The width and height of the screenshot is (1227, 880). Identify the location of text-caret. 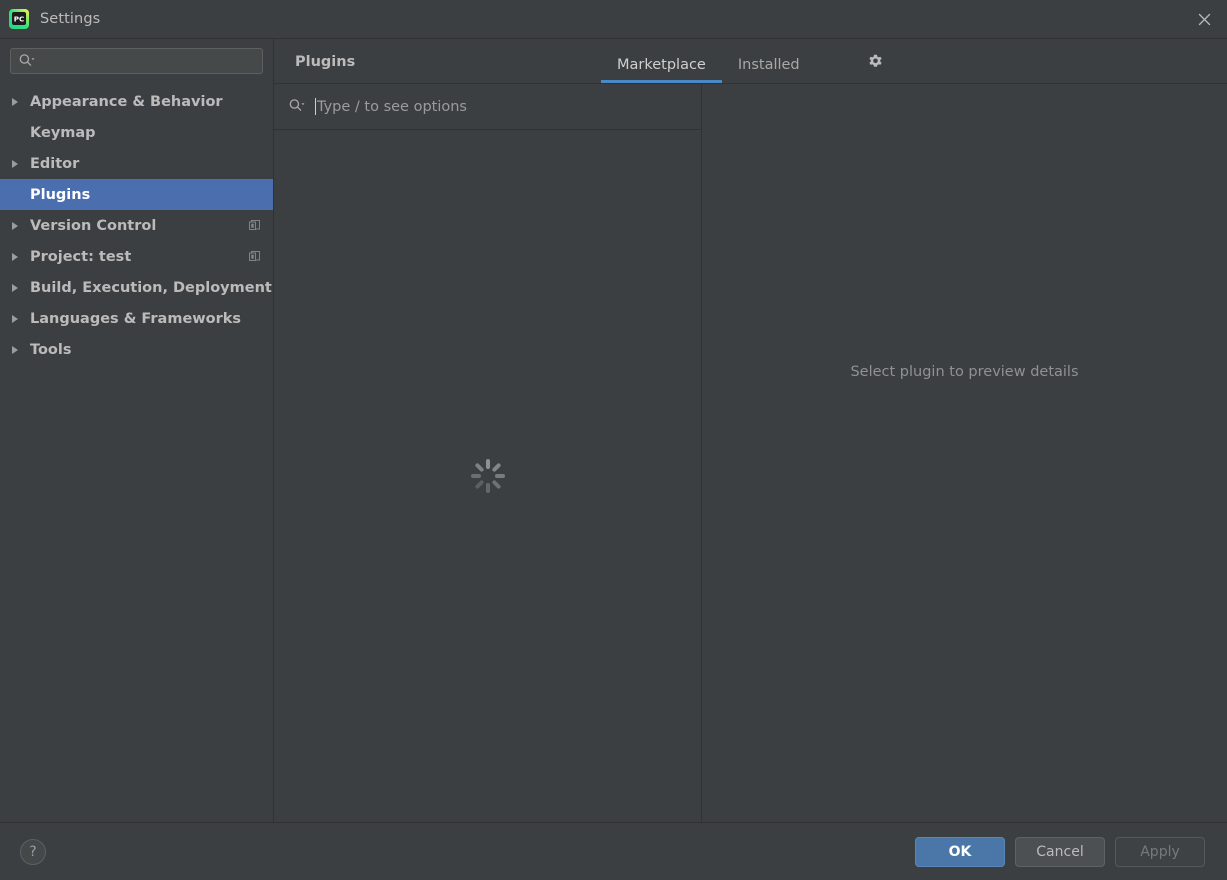
(315, 106).